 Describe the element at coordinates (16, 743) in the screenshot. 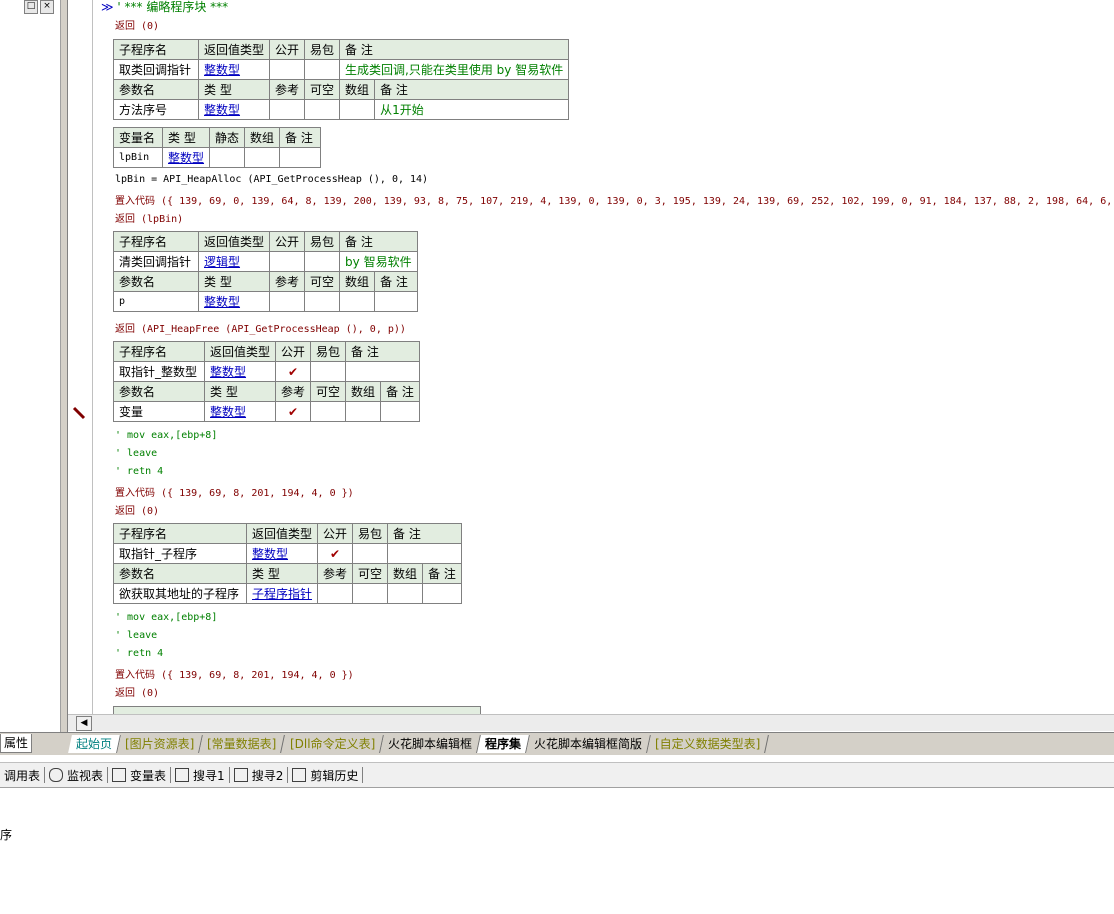

I see `tab-properties: 属性` at that location.